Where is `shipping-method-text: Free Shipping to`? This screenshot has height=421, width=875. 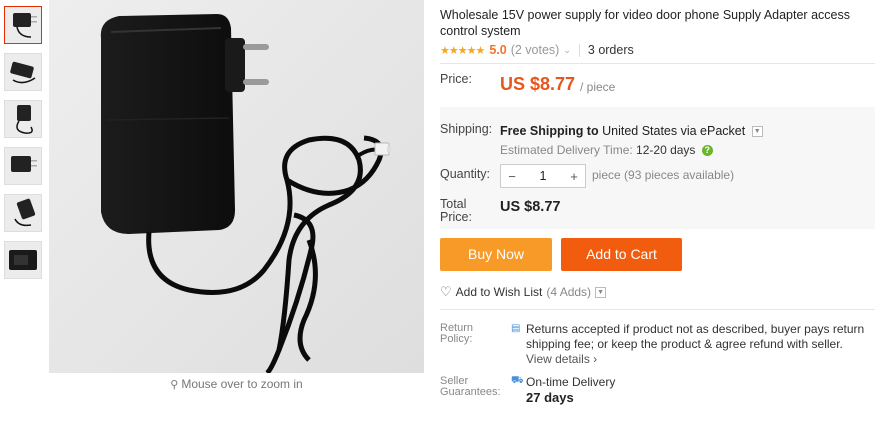 shipping-method-text: Free Shipping to is located at coordinates (549, 131).